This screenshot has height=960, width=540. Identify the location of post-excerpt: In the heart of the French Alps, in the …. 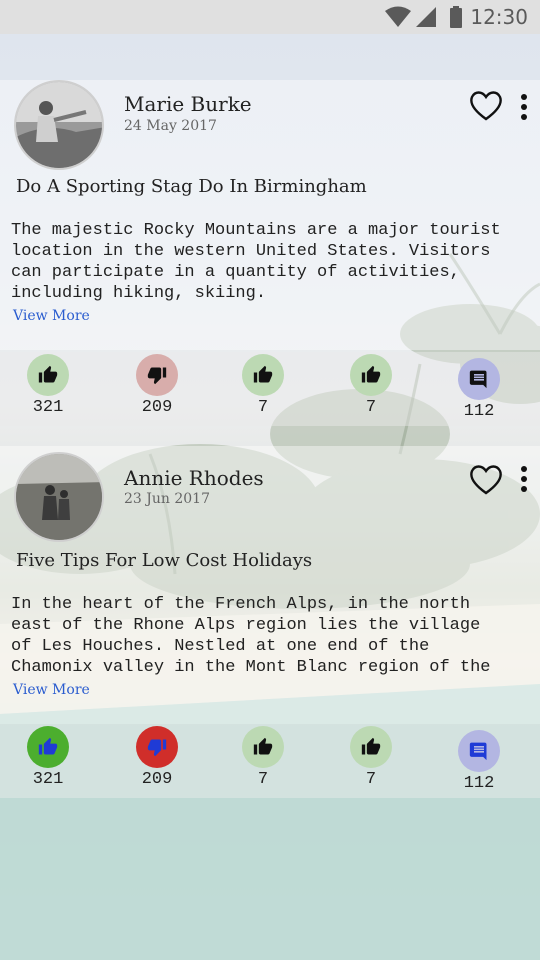
(251, 636).